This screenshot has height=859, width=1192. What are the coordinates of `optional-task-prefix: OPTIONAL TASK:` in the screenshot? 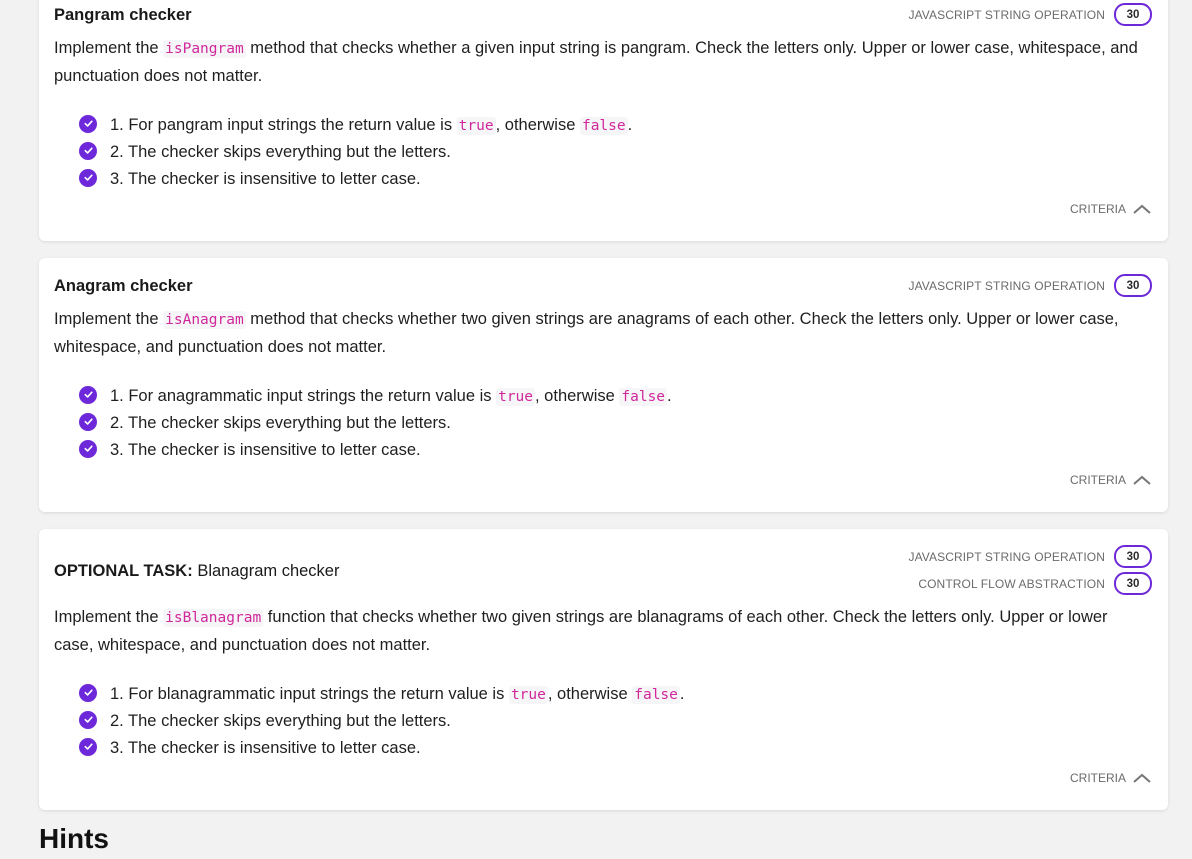 It's located at (123, 571).